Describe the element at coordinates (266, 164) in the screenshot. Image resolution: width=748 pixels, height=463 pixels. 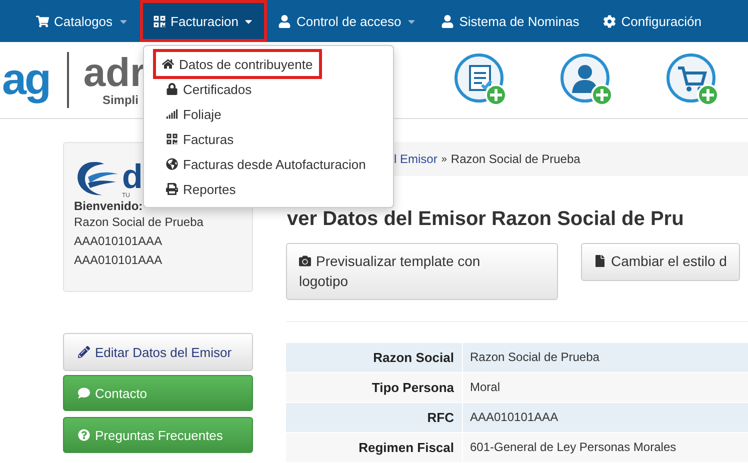
I see `dropdown-item: Facturas desde Autofacturacion` at that location.